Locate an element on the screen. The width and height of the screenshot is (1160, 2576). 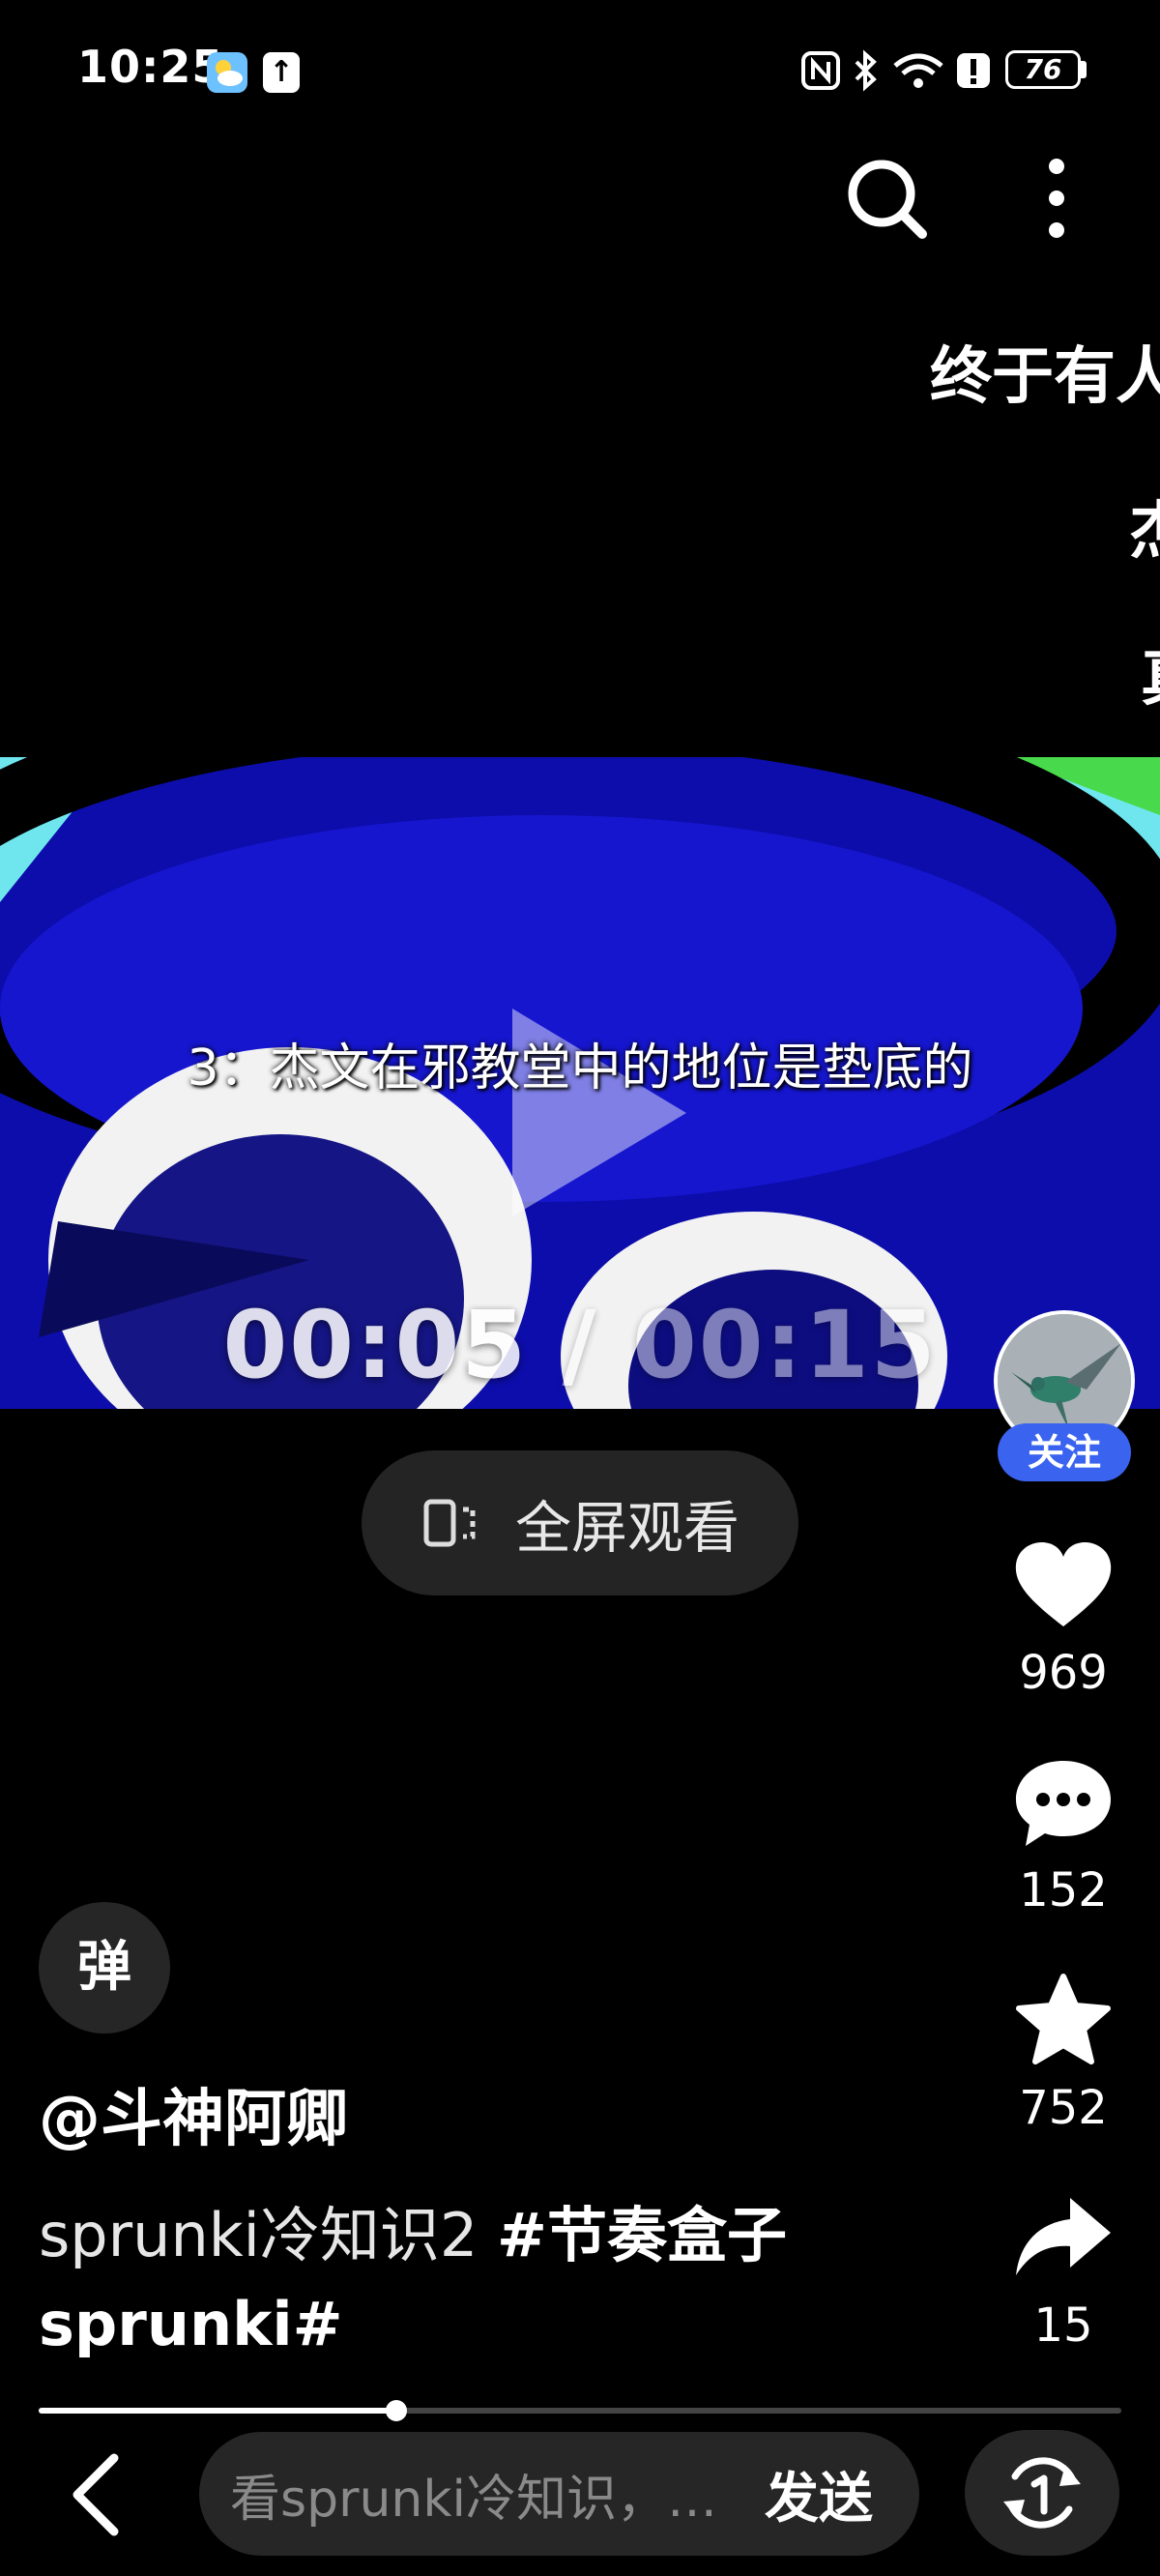
follow-button: 关注 is located at coordinates (1064, 1452).